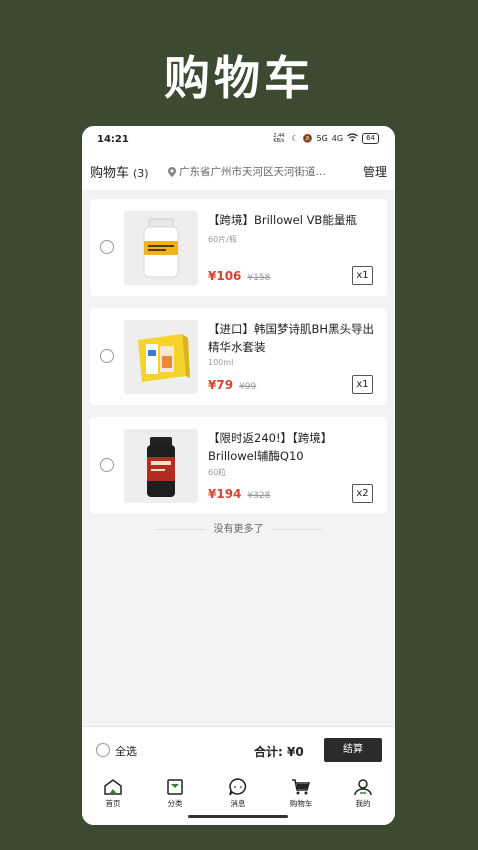 The height and width of the screenshot is (850, 478). Describe the element at coordinates (375, 171) in the screenshot. I see `manage-button: 管理` at that location.